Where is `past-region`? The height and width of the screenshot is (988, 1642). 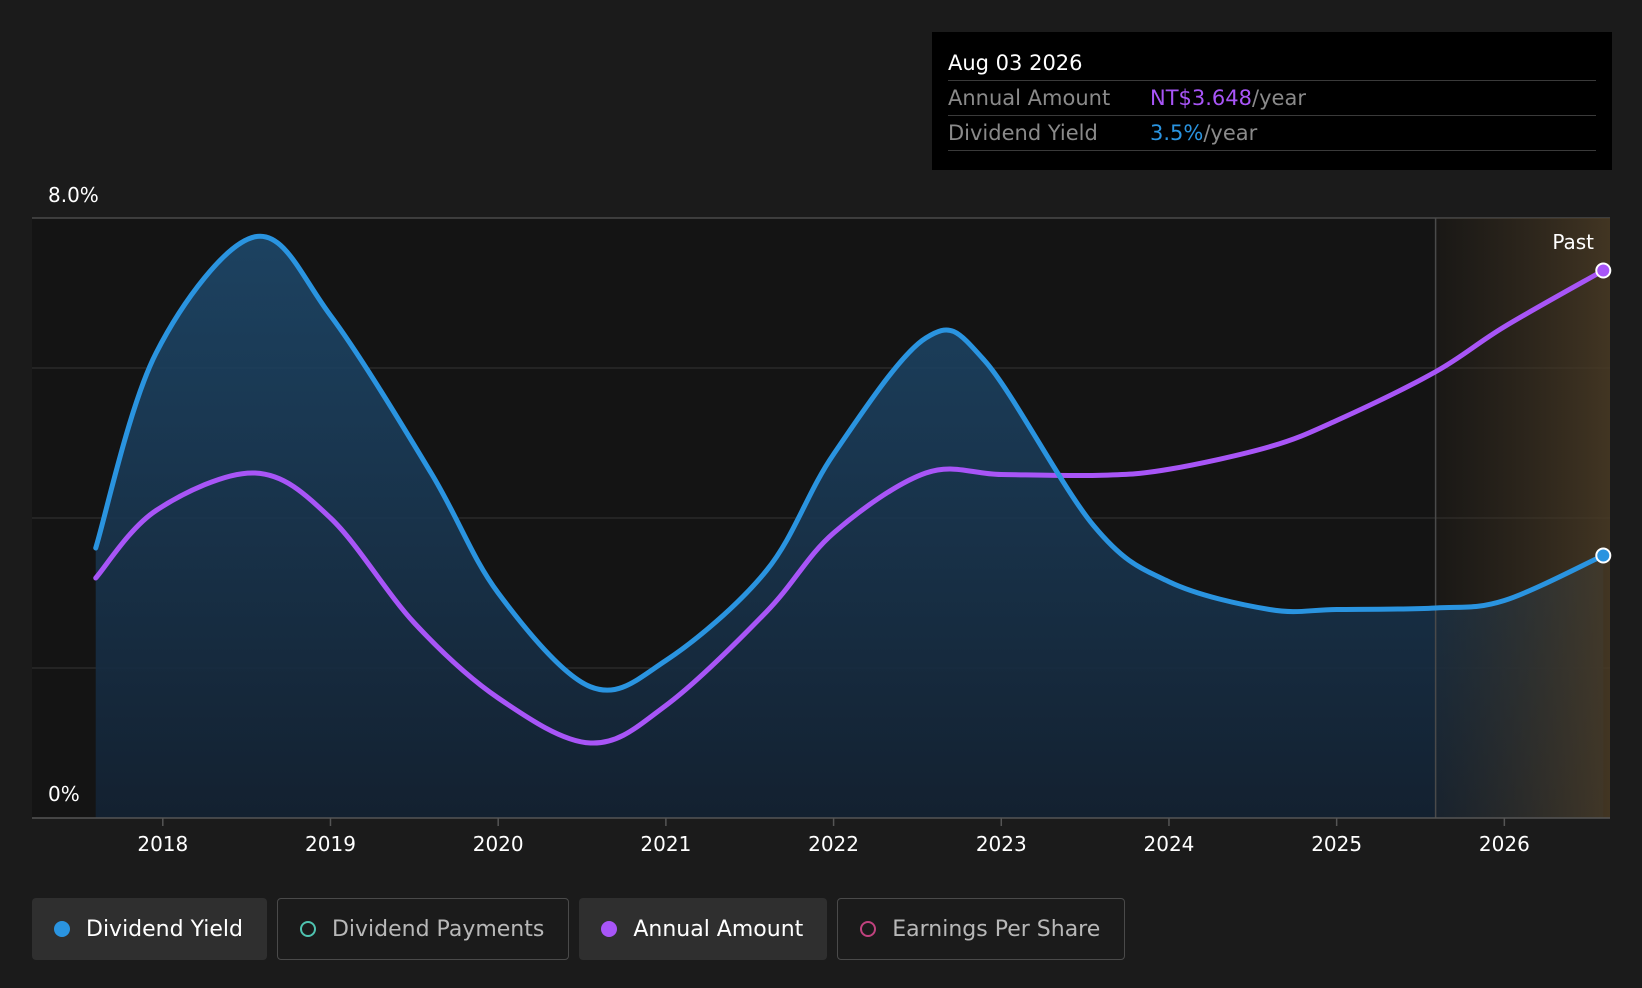
past-region is located at coordinates (1522, 518).